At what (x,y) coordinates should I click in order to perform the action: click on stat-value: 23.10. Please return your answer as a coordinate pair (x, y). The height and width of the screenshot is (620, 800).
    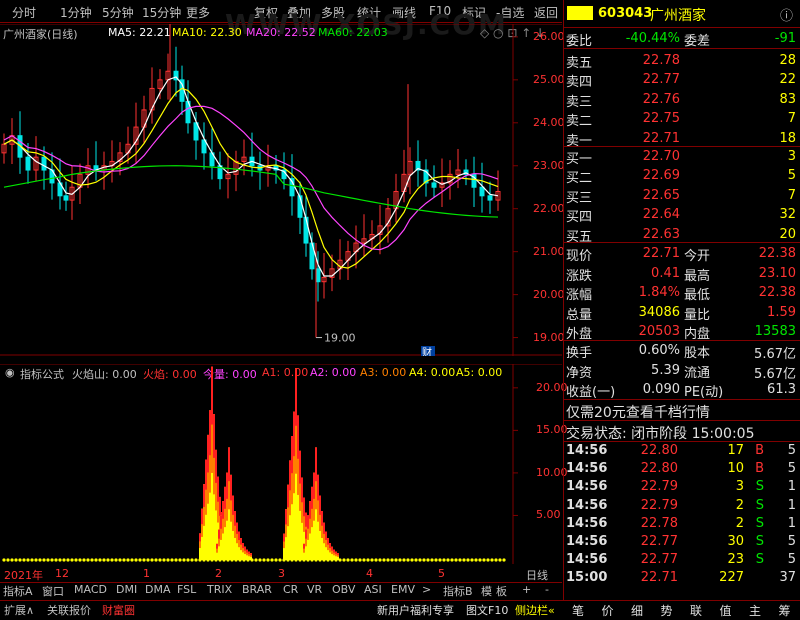
    Looking at the image, I should click on (777, 273).